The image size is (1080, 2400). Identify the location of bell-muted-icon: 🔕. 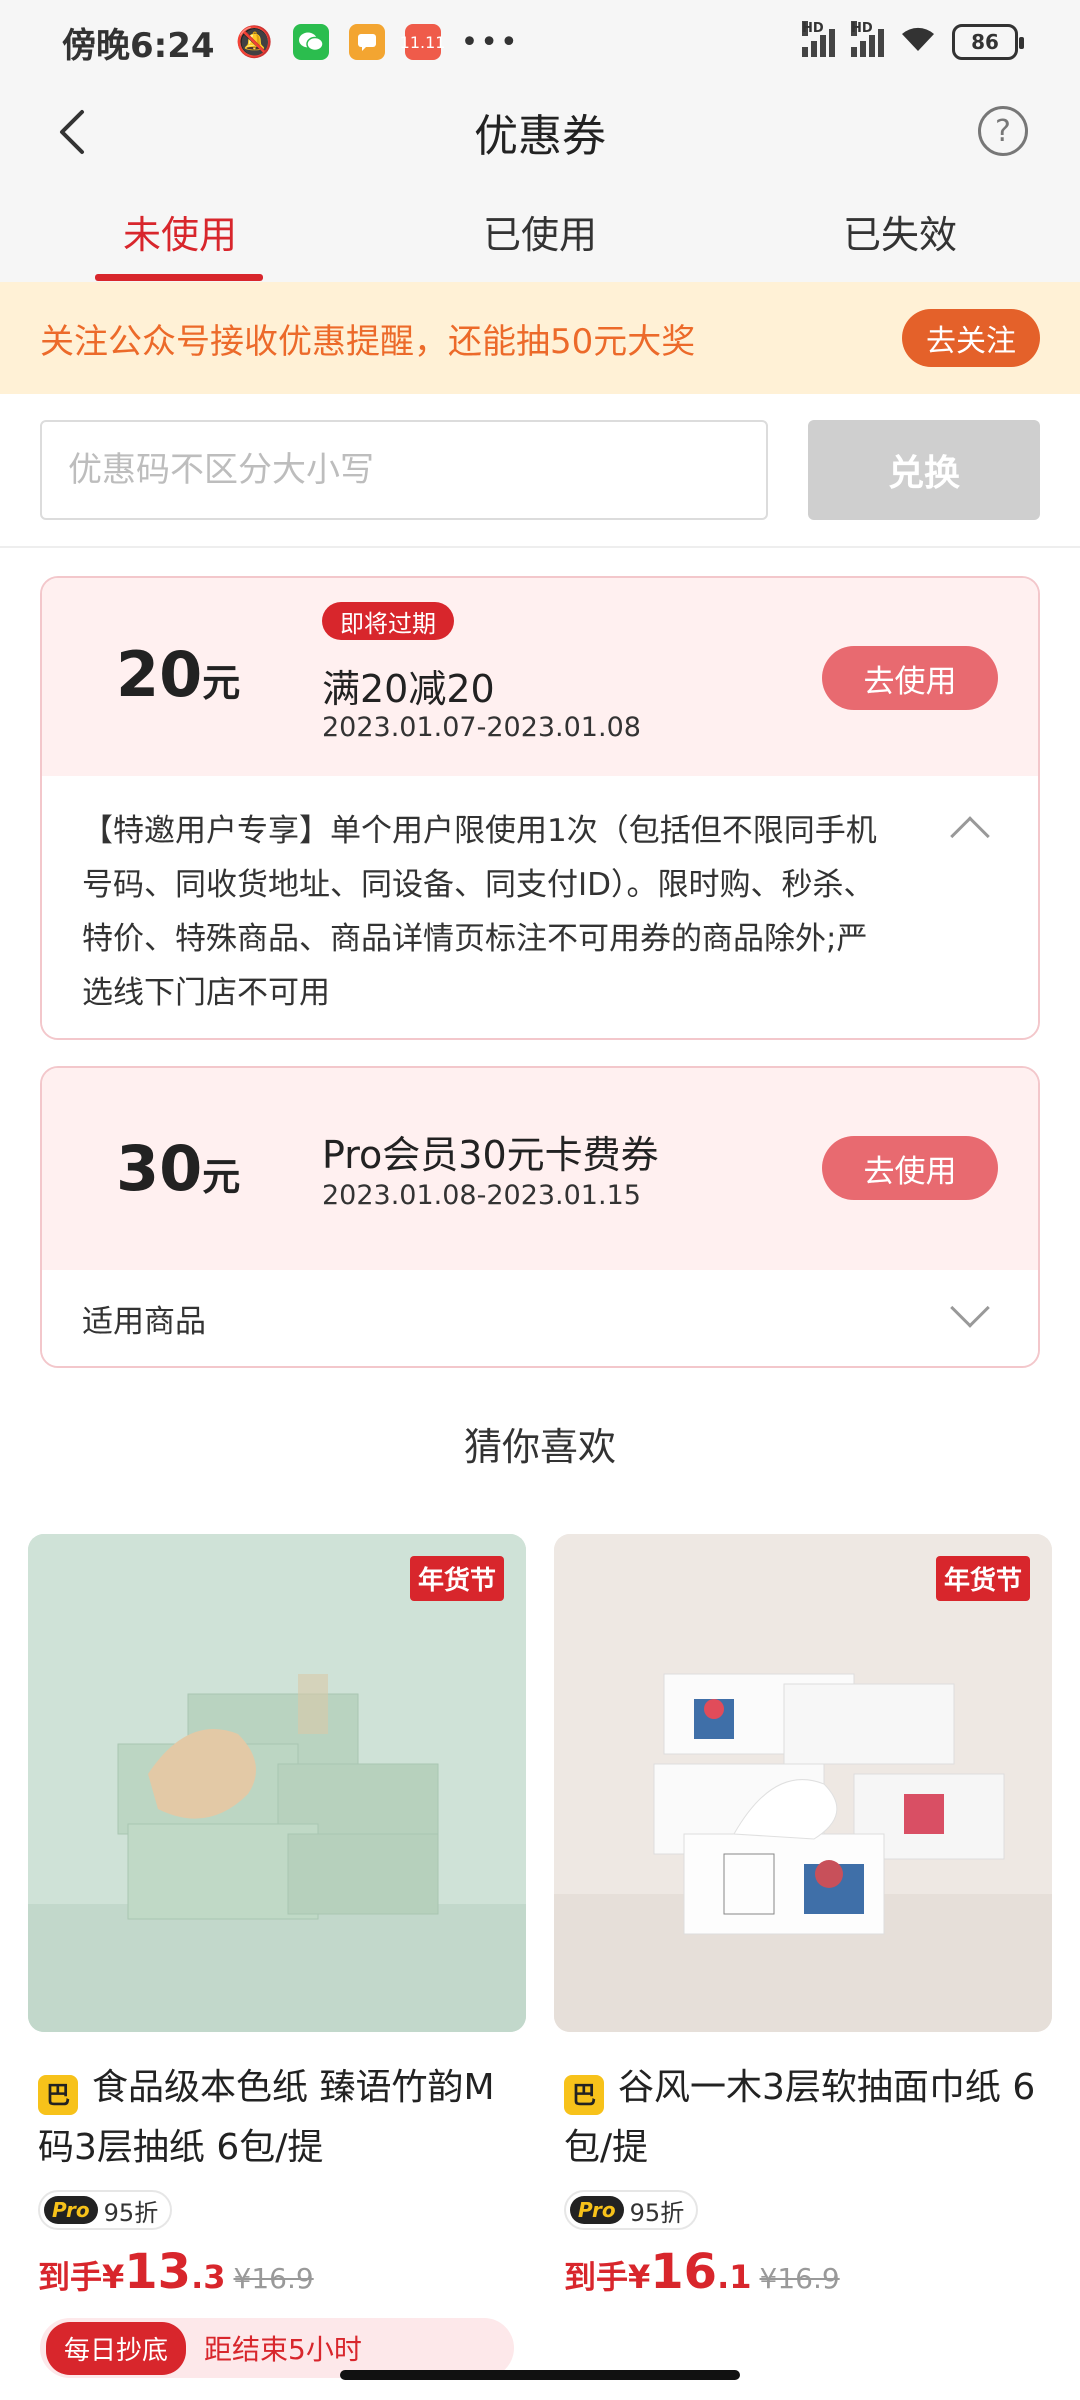
(254, 42).